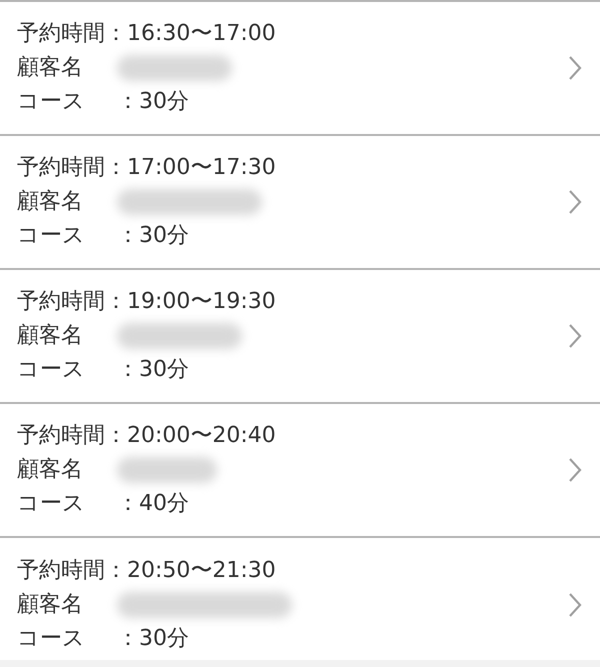 The height and width of the screenshot is (667, 600). I want to click on reservation-time: 予約時間：17:00〜17:30, so click(146, 168).